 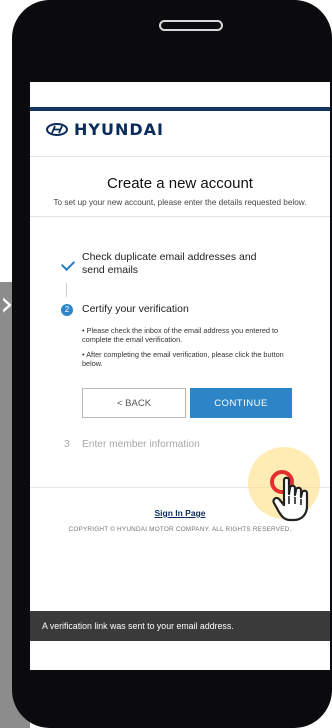 I want to click on hyundai-logo: HYUNDAI, so click(x=105, y=129).